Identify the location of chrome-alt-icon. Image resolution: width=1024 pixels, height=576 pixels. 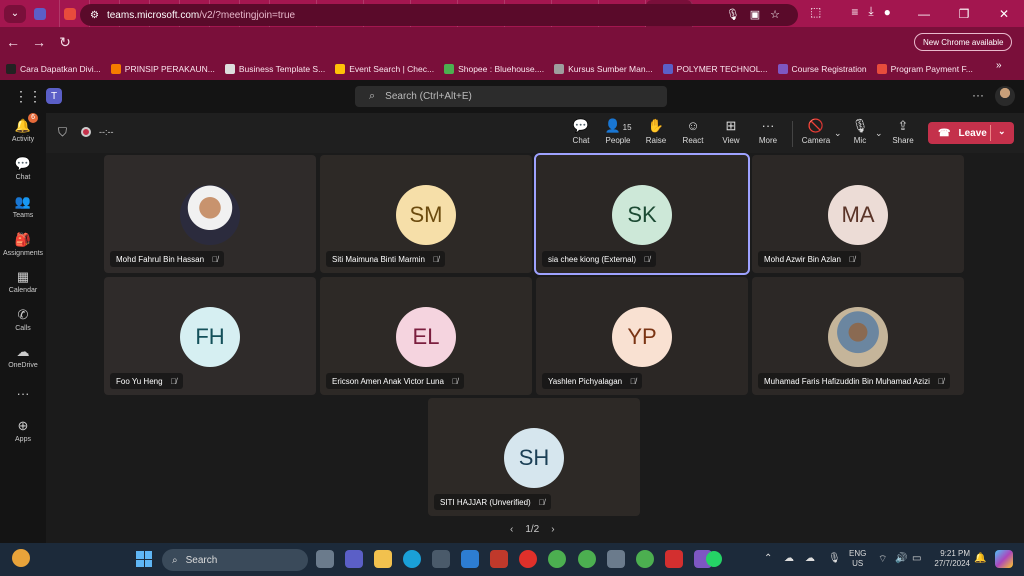
(645, 559).